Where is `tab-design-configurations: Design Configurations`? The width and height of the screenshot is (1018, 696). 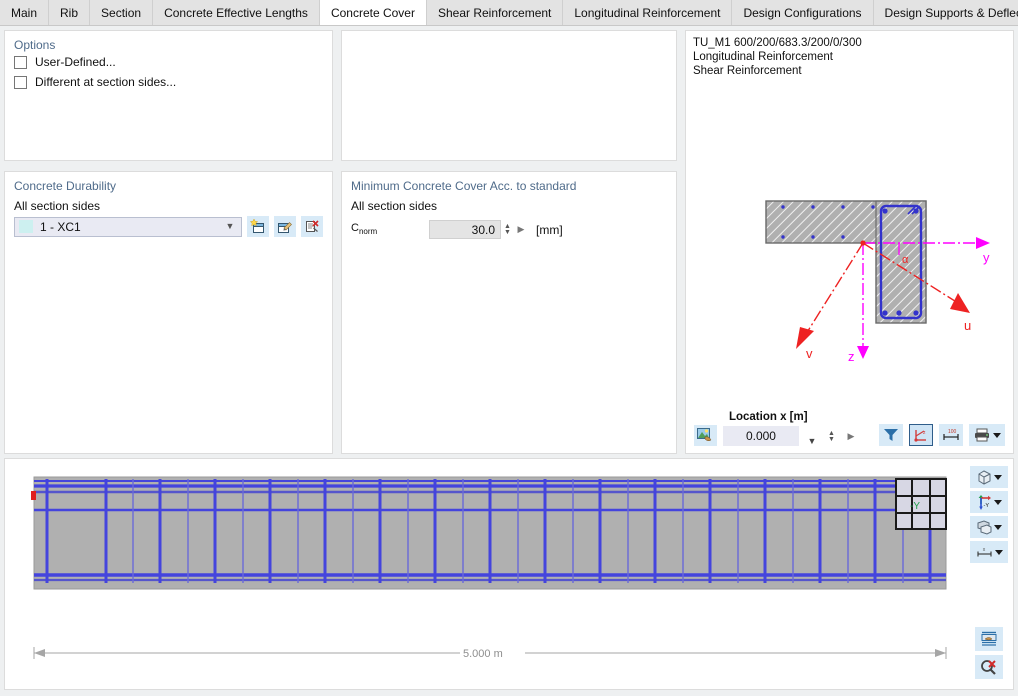 tab-design-configurations: Design Configurations is located at coordinates (803, 12).